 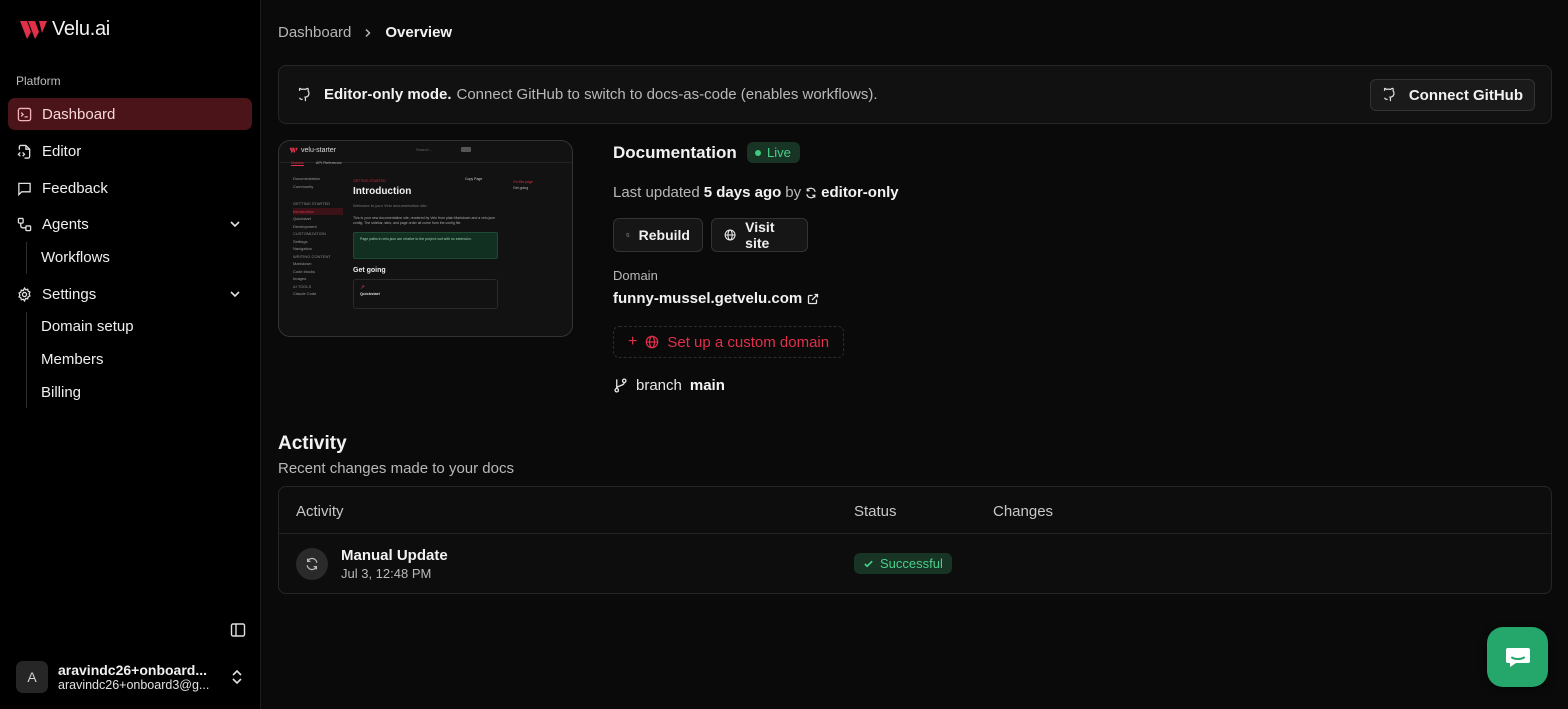 What do you see at coordinates (370, 293) in the screenshot?
I see `preview-card-title: Quickstart` at bounding box center [370, 293].